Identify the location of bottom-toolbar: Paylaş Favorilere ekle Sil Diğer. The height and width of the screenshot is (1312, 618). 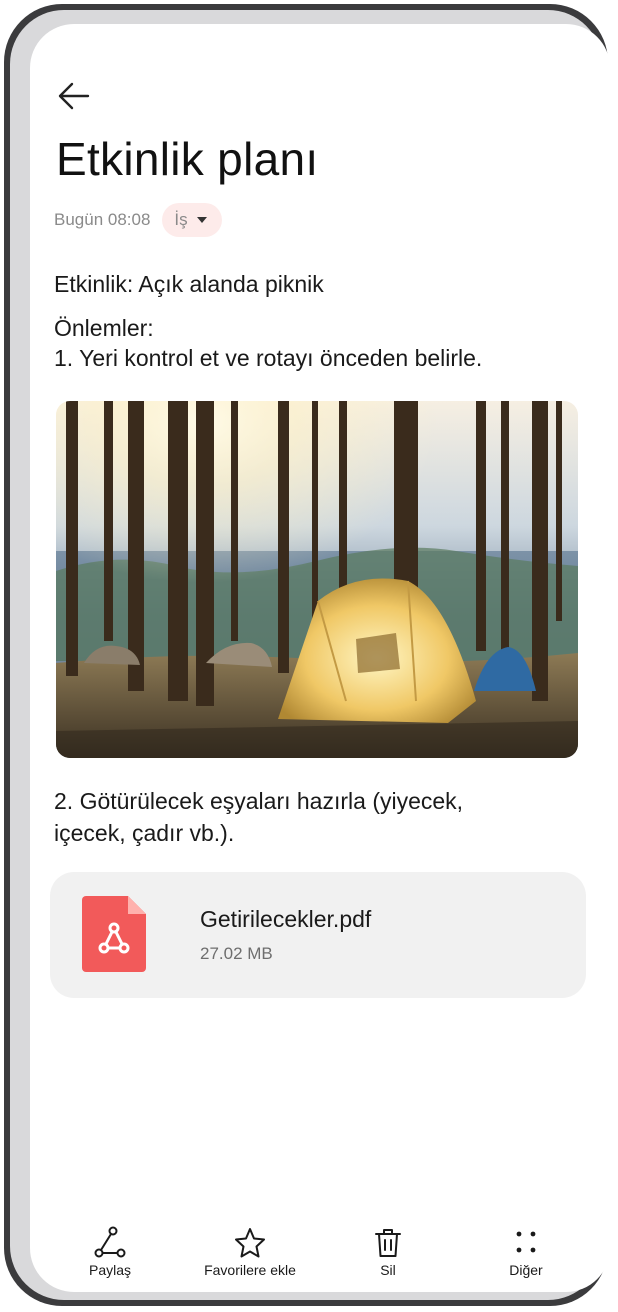
(320, 1255).